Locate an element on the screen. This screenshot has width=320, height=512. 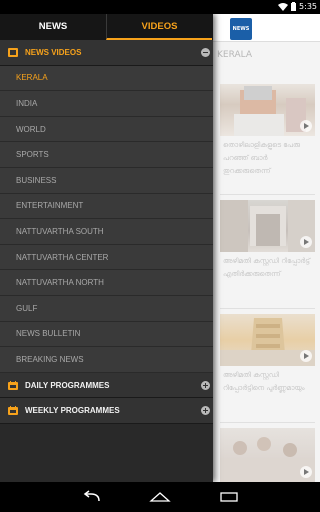
menu-item-kerala: KERALA is located at coordinates (106, 78).